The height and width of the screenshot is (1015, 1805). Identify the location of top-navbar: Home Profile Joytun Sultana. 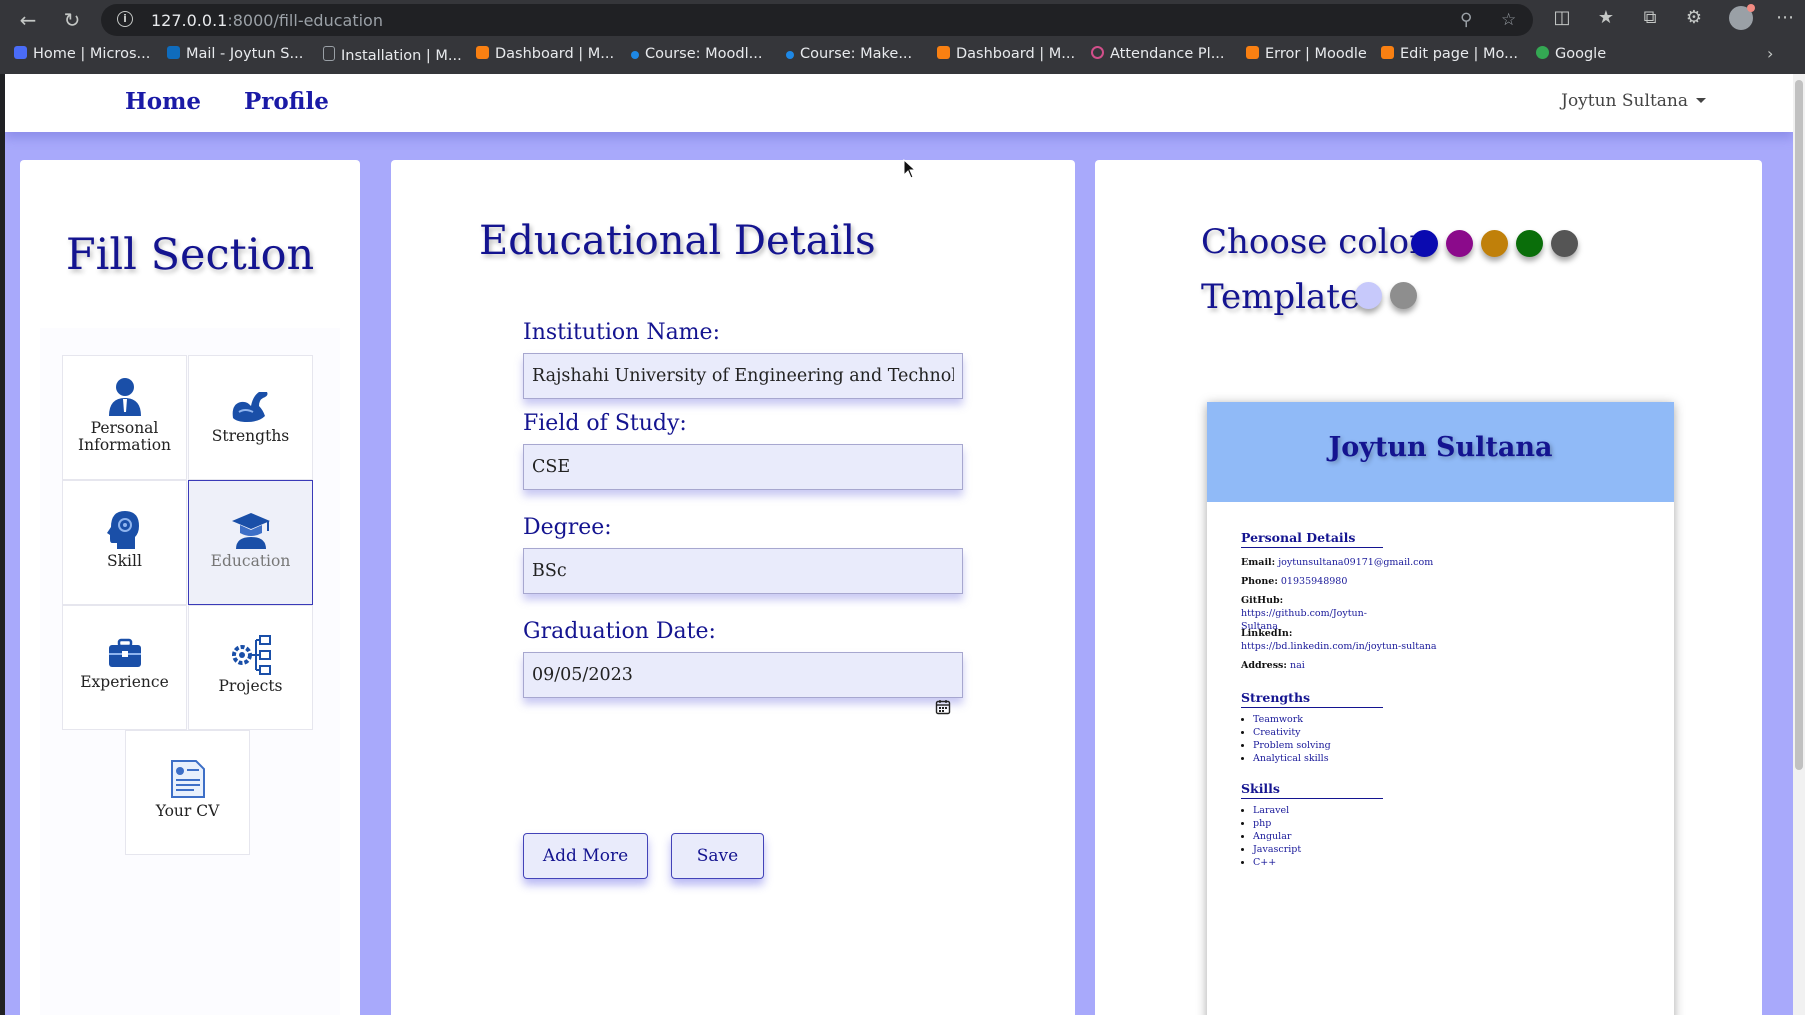
(899, 103).